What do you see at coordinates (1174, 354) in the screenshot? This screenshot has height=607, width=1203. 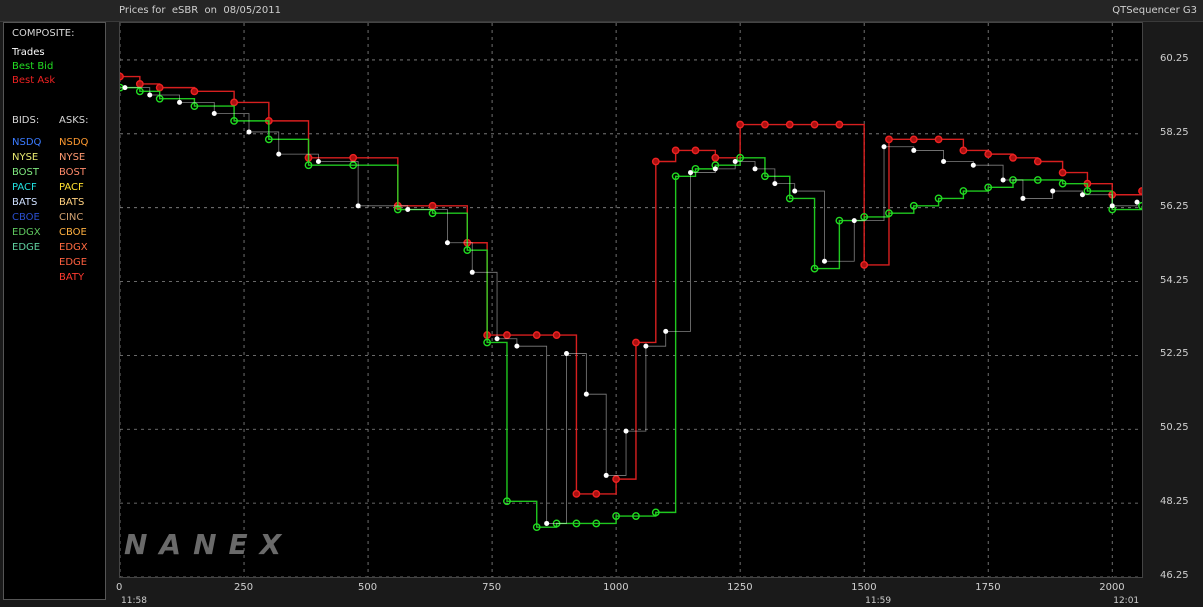 I see `y-tick-label: 52.25` at bounding box center [1174, 354].